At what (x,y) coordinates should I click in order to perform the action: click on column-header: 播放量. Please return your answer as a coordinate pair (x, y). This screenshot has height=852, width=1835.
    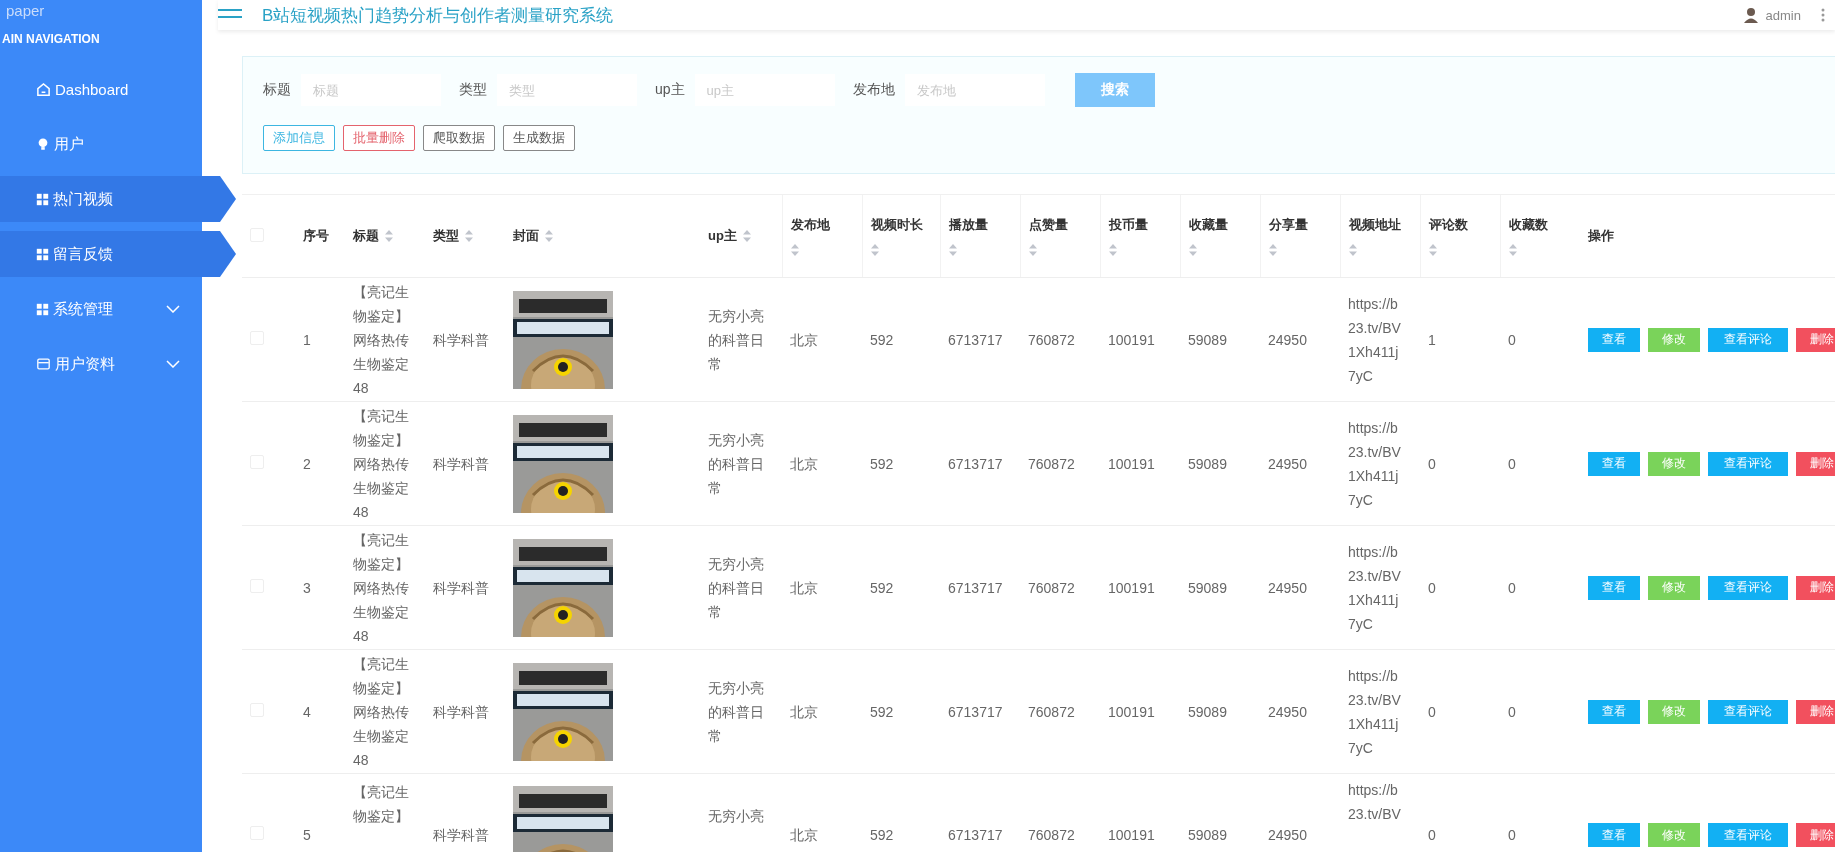
    Looking at the image, I should click on (968, 225).